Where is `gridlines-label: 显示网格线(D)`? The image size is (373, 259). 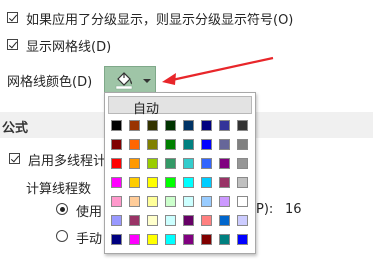
gridlines-label: 显示网格线(D) is located at coordinates (69, 47).